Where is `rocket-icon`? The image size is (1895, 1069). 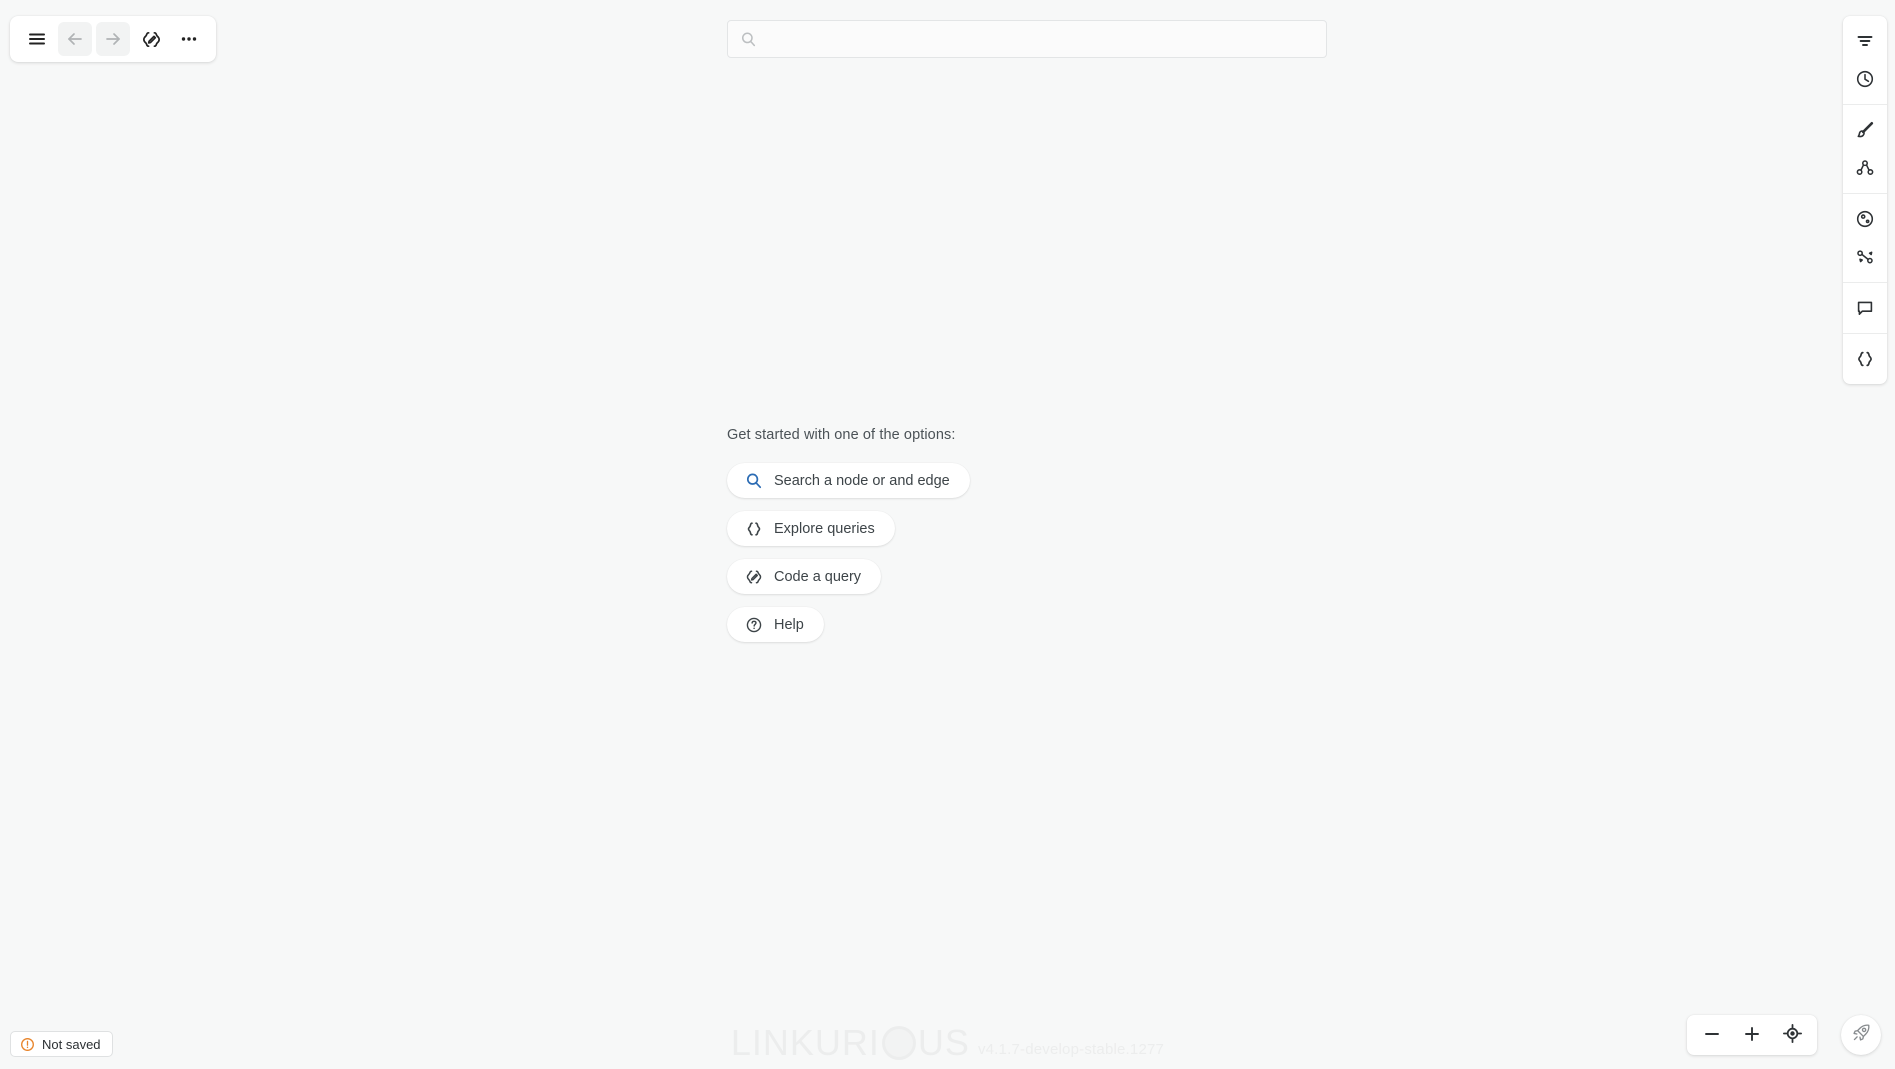
rocket-icon is located at coordinates (1861, 1035).